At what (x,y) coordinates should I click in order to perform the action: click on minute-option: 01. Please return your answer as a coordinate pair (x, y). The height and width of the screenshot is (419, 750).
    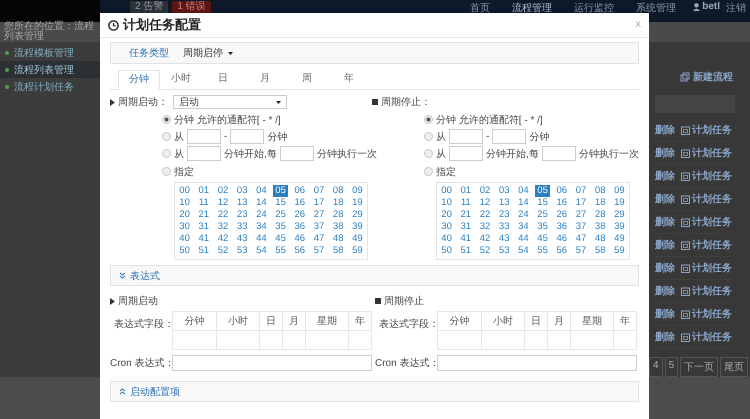
    Looking at the image, I should click on (204, 191).